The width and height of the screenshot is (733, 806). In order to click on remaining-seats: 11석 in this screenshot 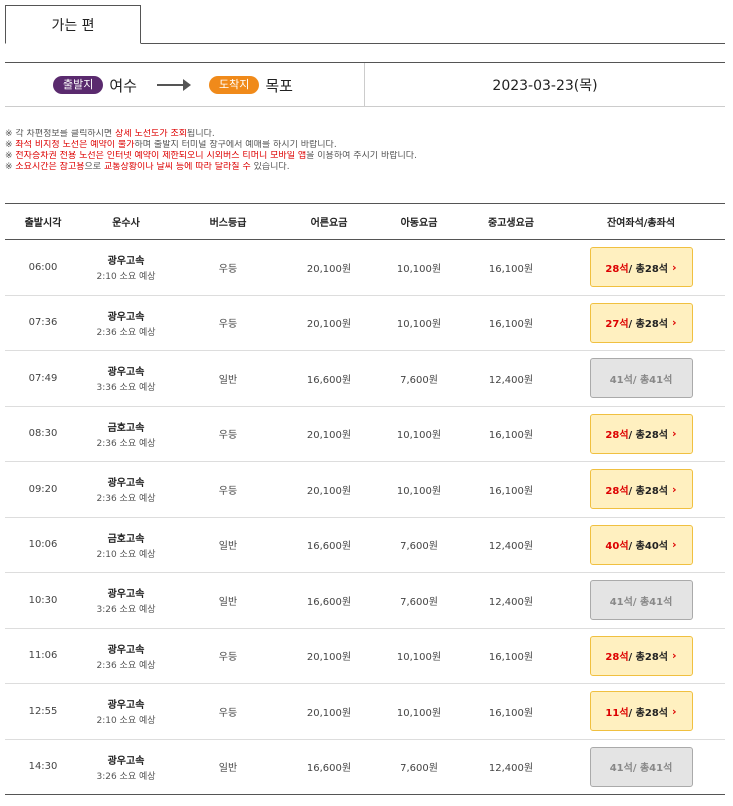, I will do `click(617, 713)`.